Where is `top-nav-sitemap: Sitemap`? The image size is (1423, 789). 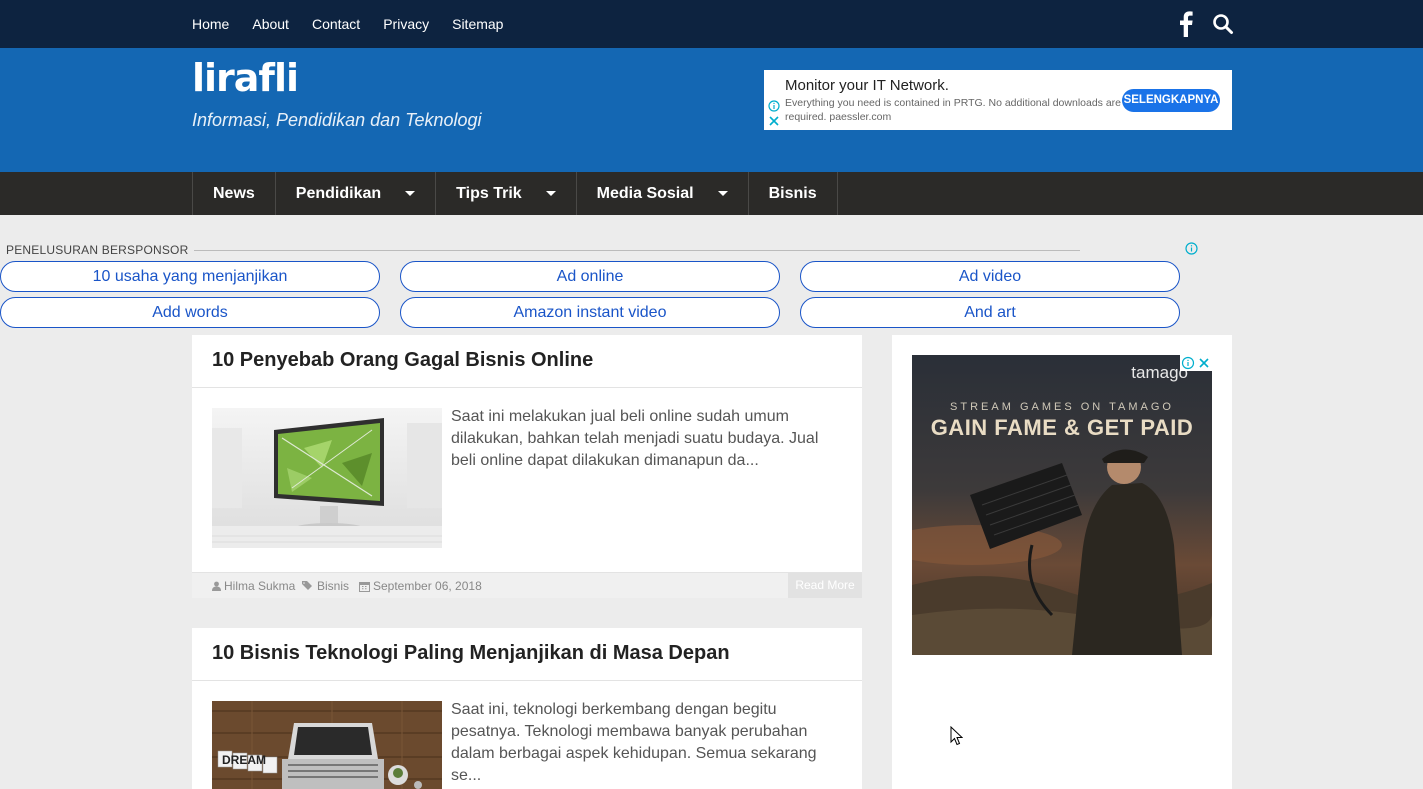
top-nav-sitemap: Sitemap is located at coordinates (477, 24).